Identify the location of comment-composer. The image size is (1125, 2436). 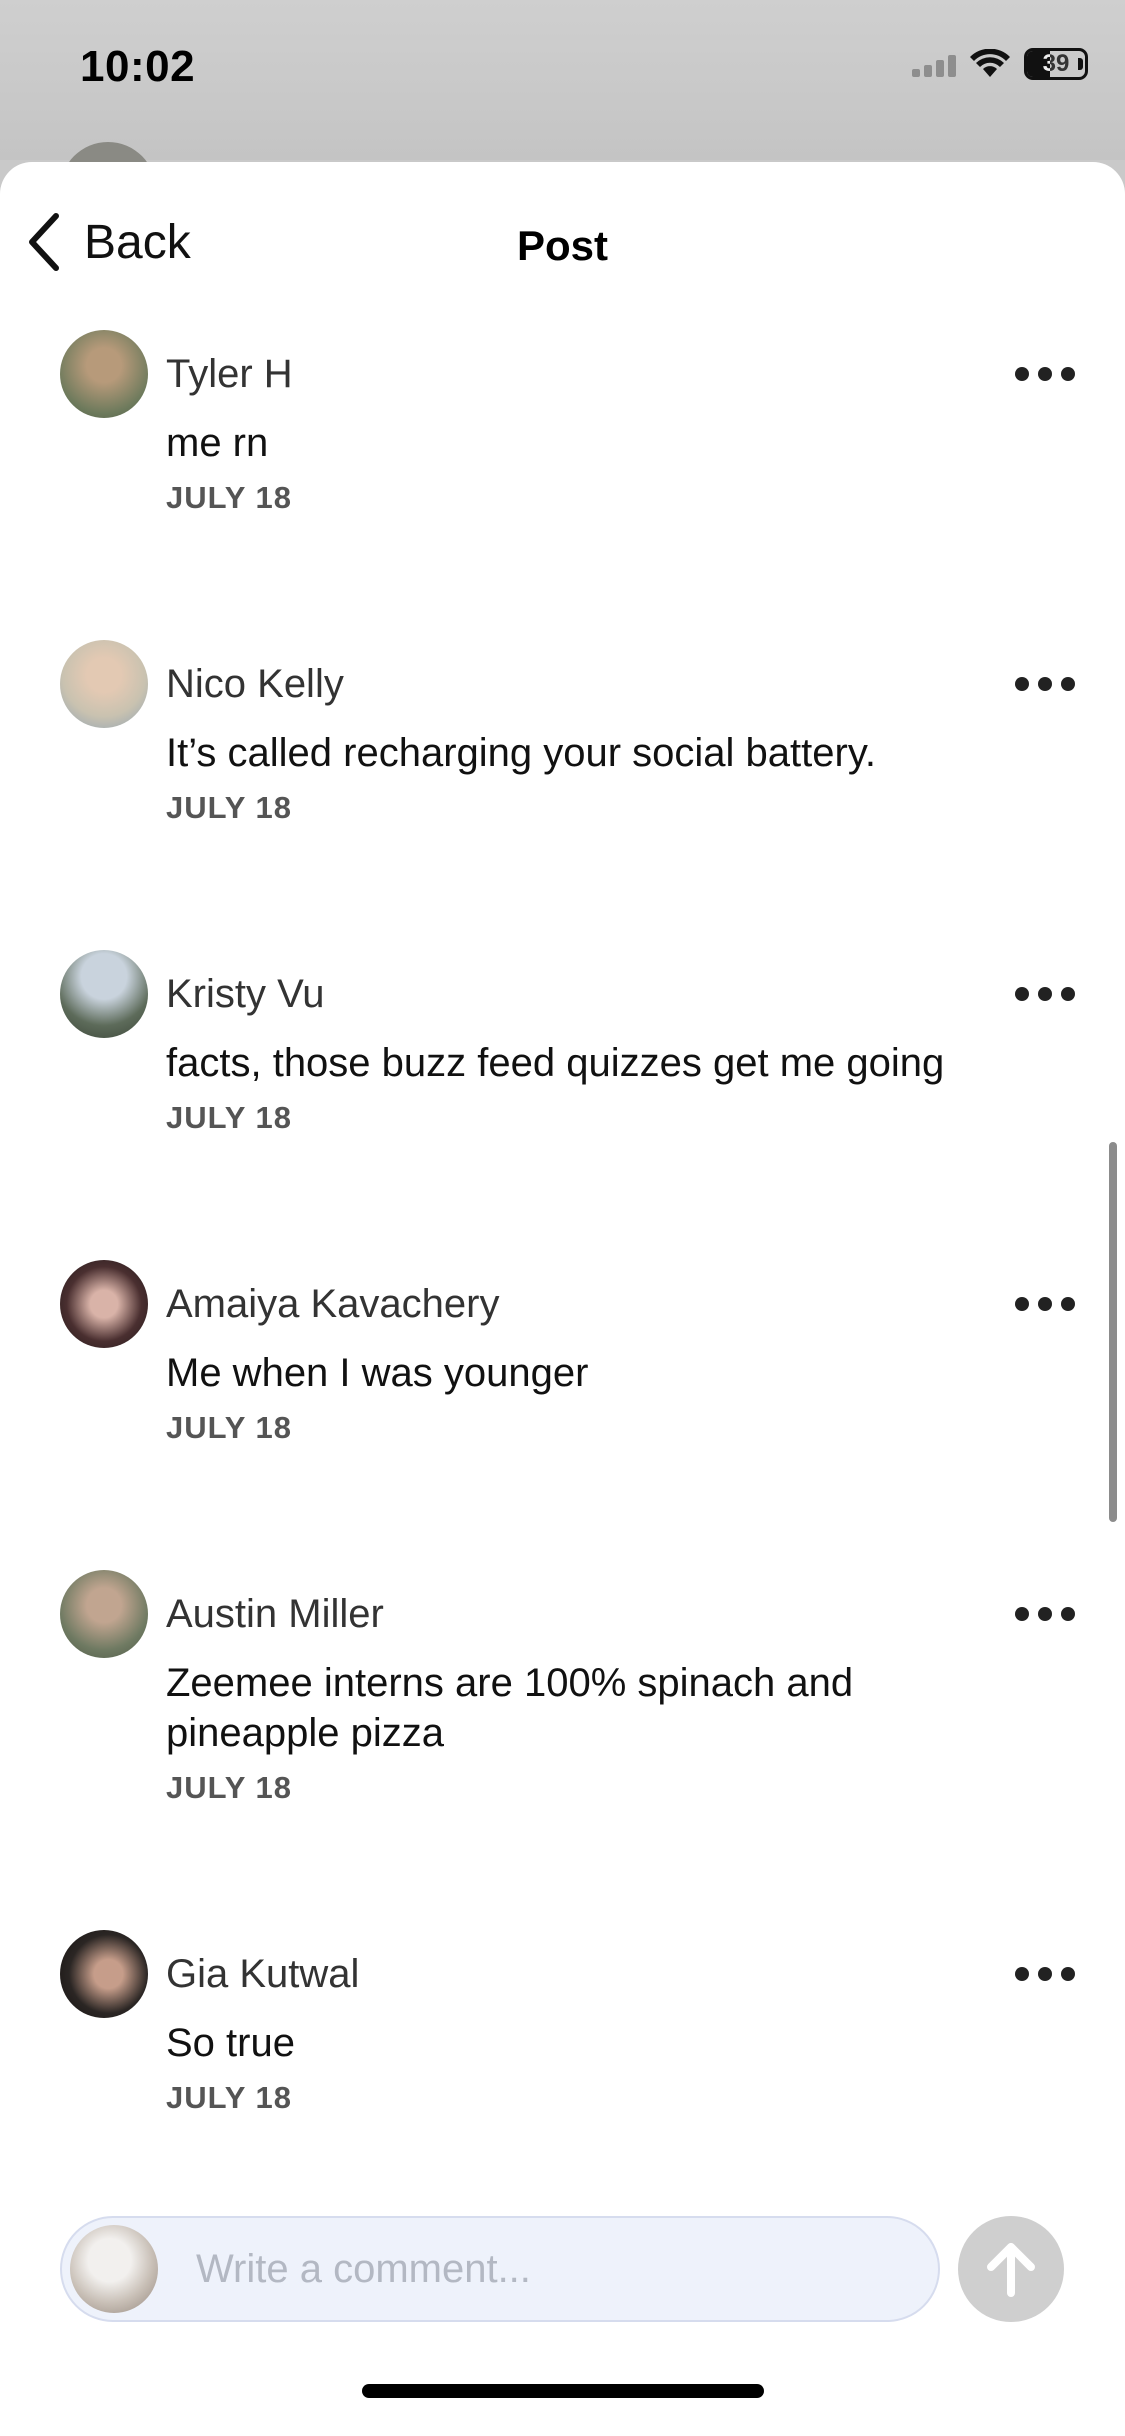
(562, 2252).